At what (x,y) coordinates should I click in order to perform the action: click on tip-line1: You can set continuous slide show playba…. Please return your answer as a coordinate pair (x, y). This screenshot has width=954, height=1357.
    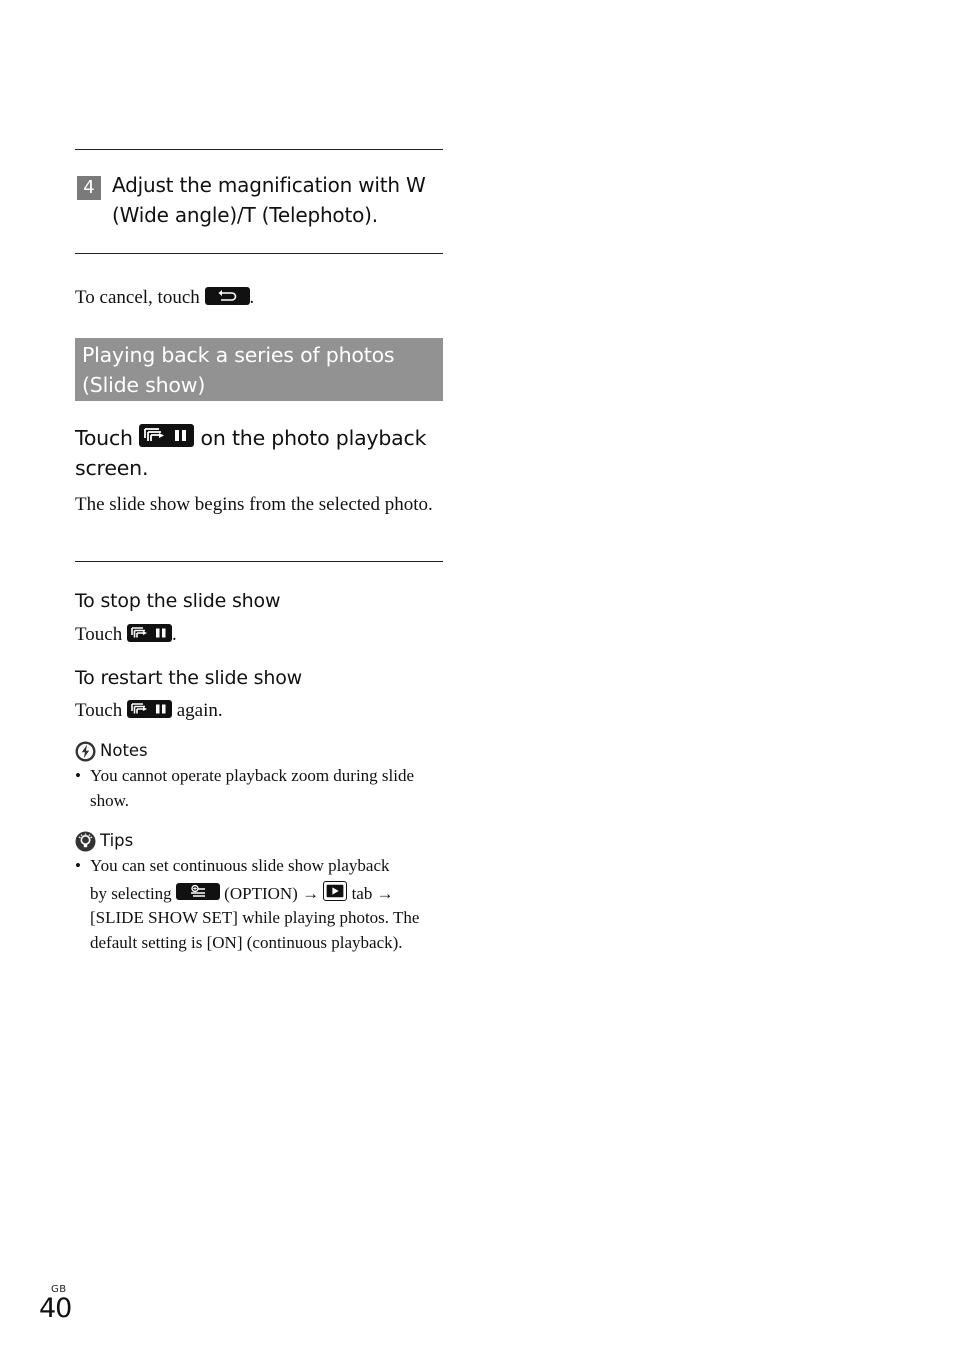
    Looking at the image, I should click on (240, 865).